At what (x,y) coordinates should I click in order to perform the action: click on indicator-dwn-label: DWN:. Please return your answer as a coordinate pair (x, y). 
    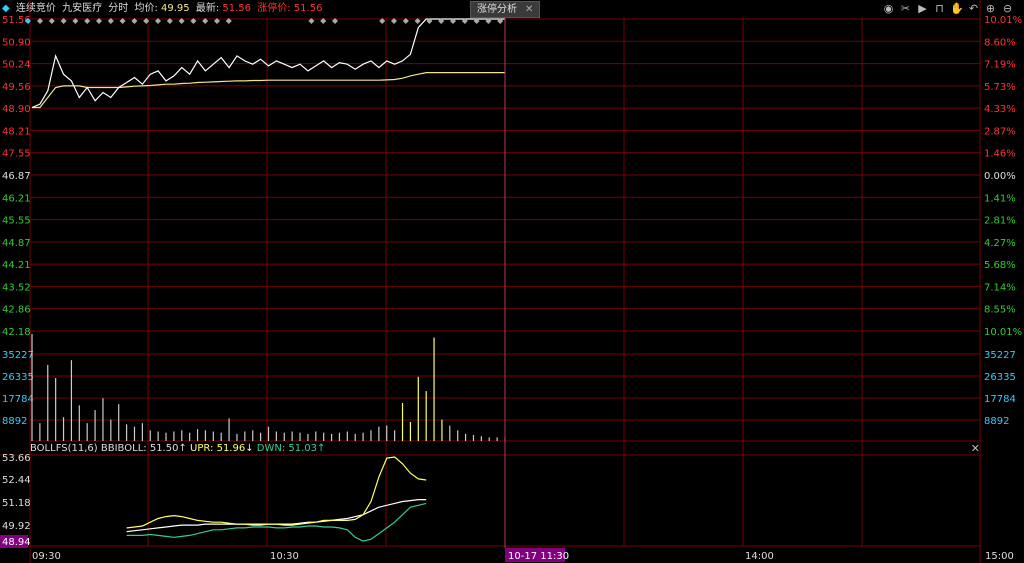
    Looking at the image, I should click on (271, 448).